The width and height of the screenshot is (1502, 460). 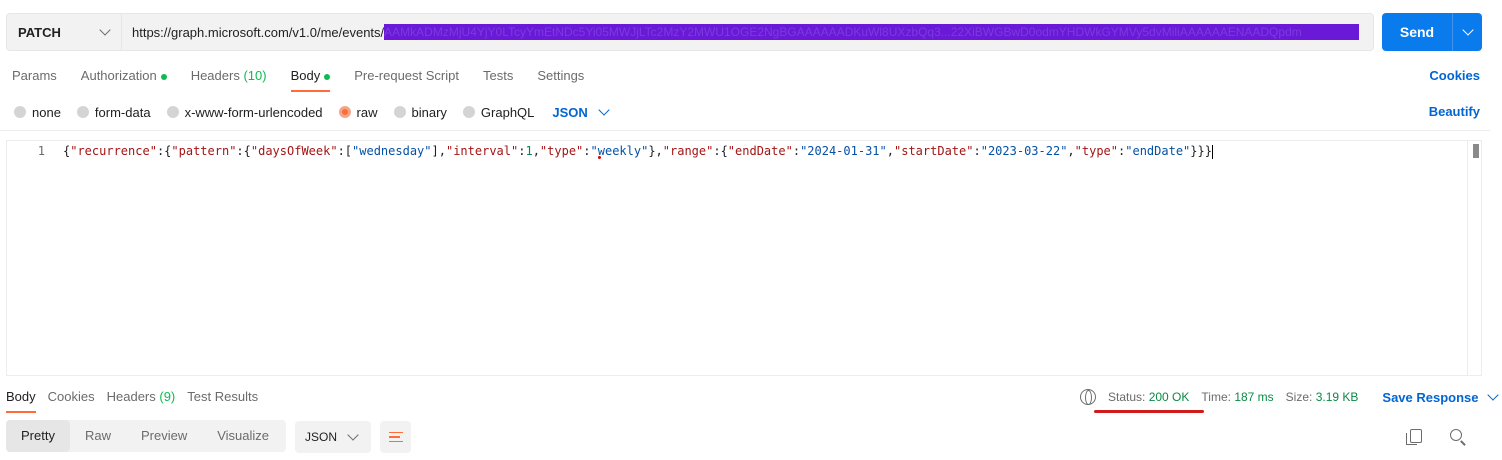 I want to click on tab-prerequest-label: Pre-request Script, so click(x=406, y=75).